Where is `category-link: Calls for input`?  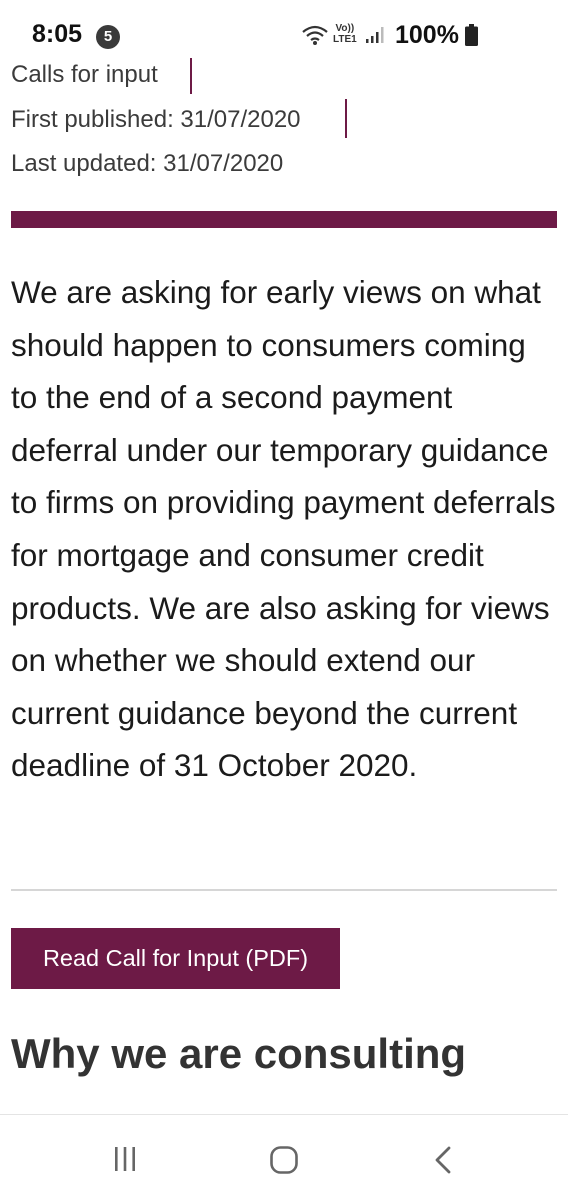
category-link: Calls for input is located at coordinates (84, 75).